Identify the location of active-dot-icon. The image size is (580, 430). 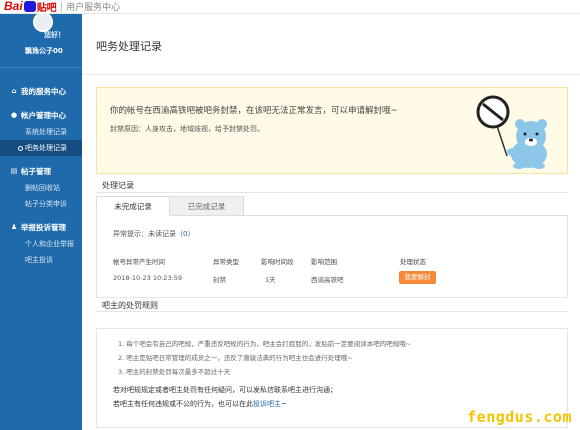
(20, 148).